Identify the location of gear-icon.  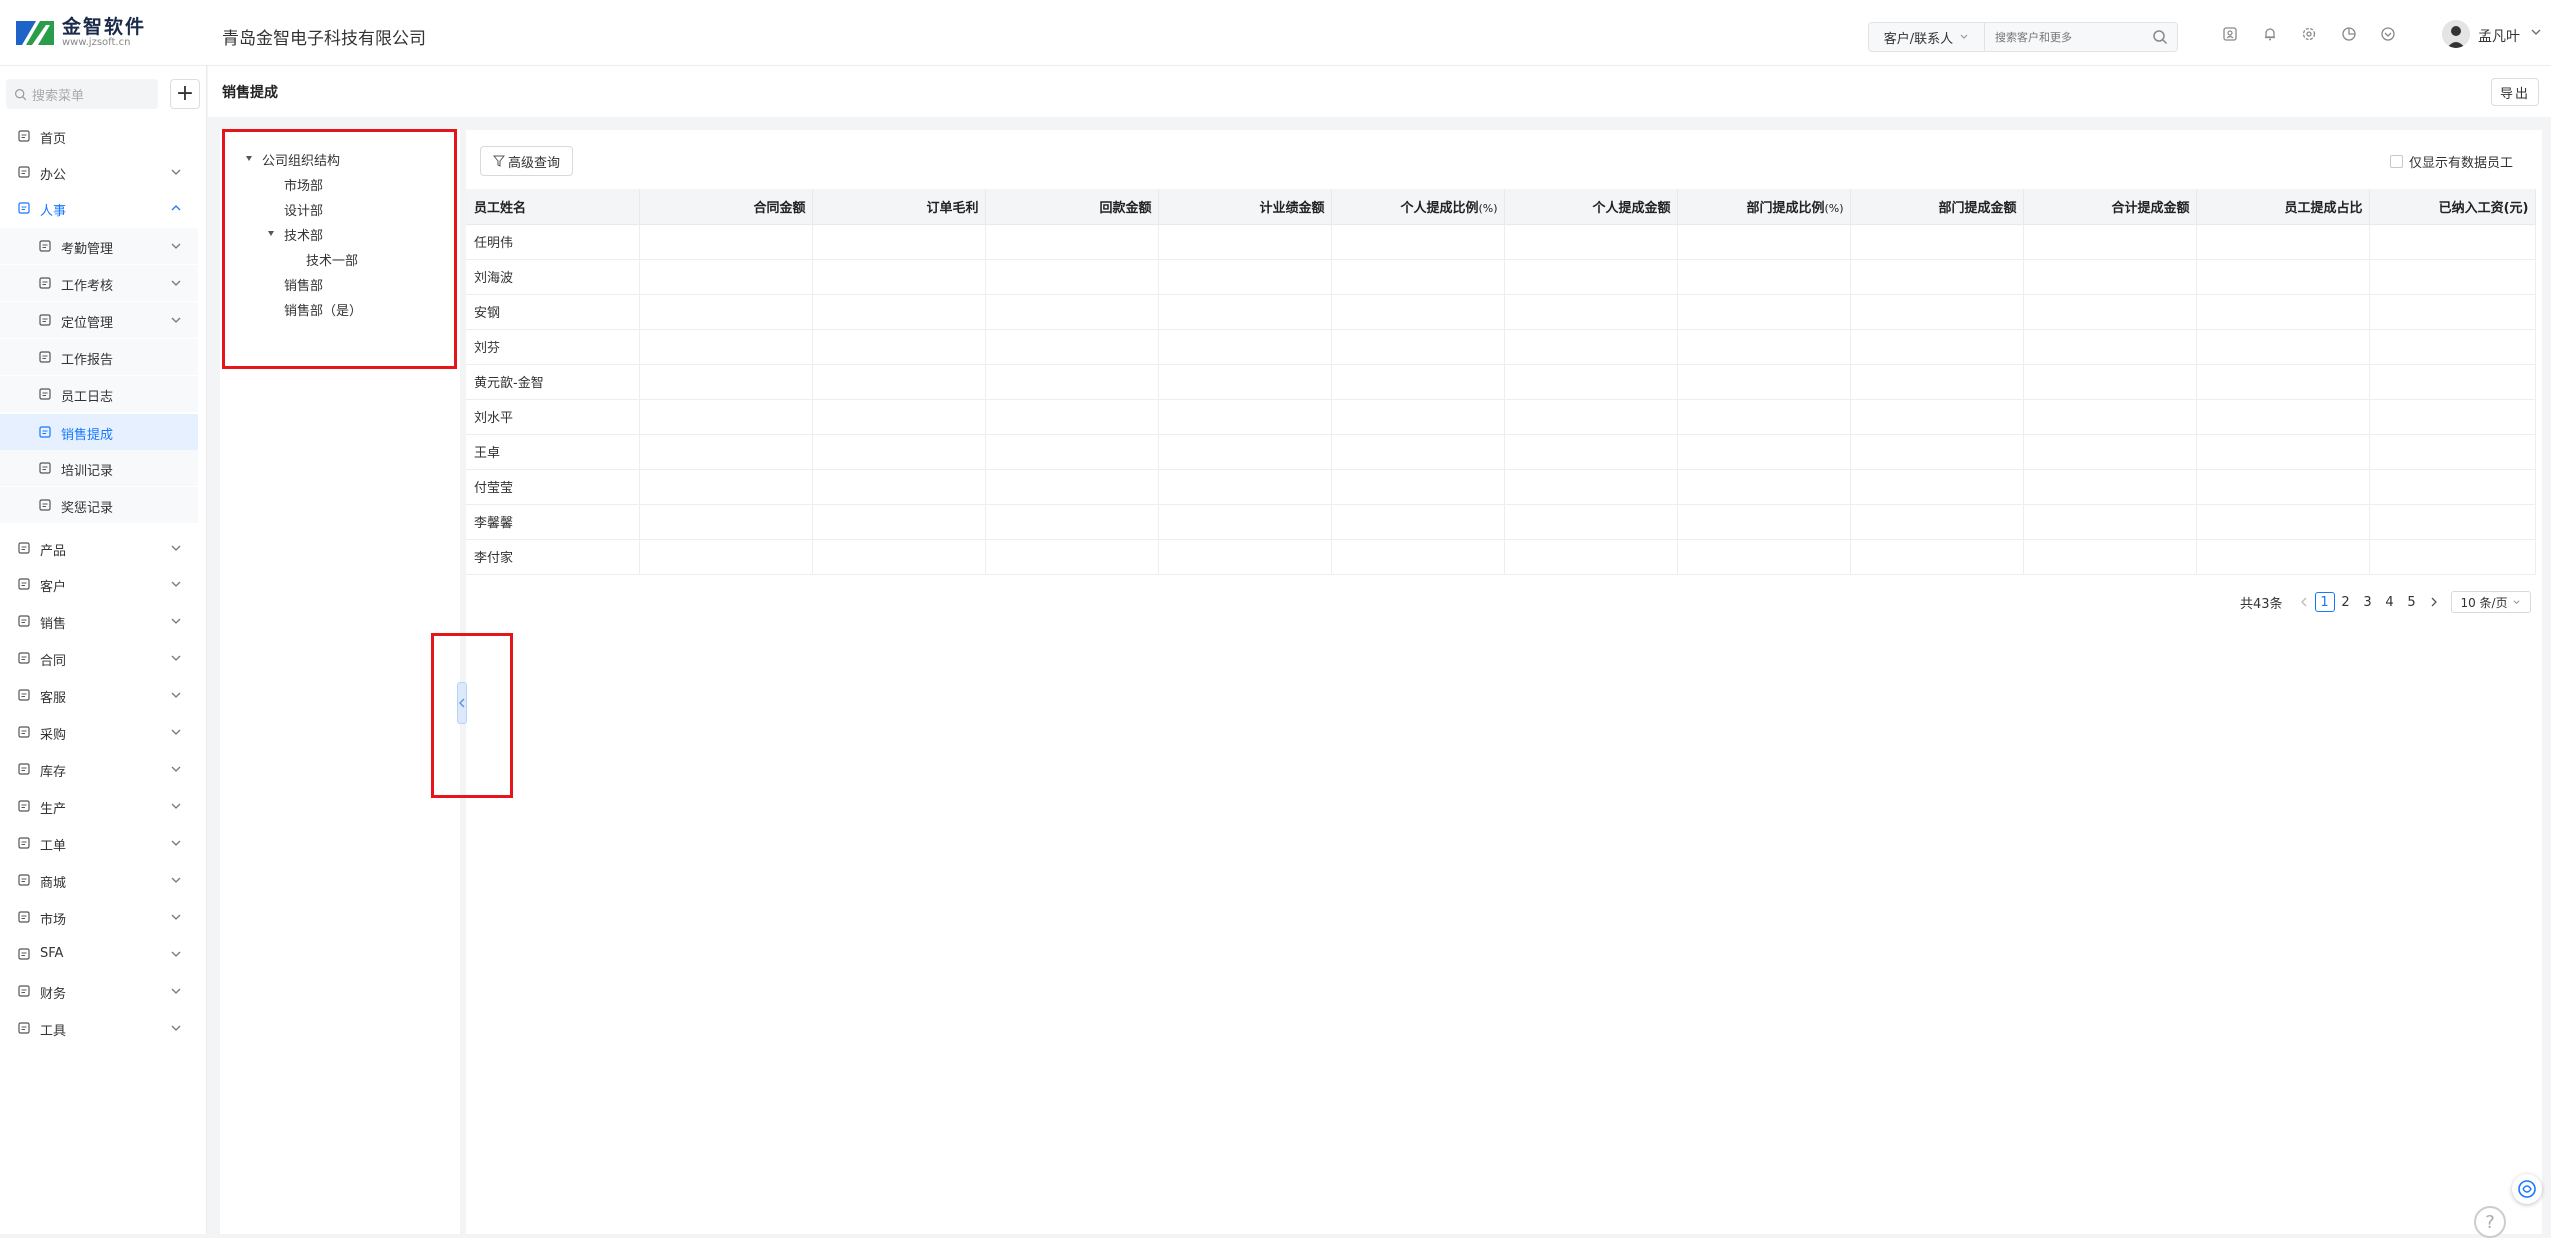
(2309, 34).